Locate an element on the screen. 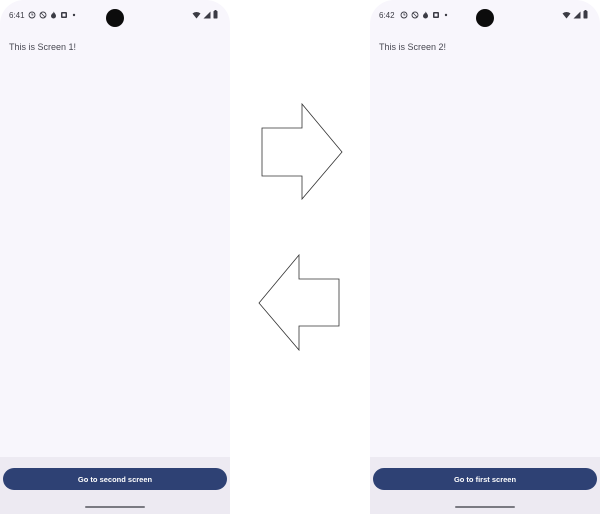 The width and height of the screenshot is (600, 514). go-to-second-screen-button: Go to second screen is located at coordinates (115, 479).